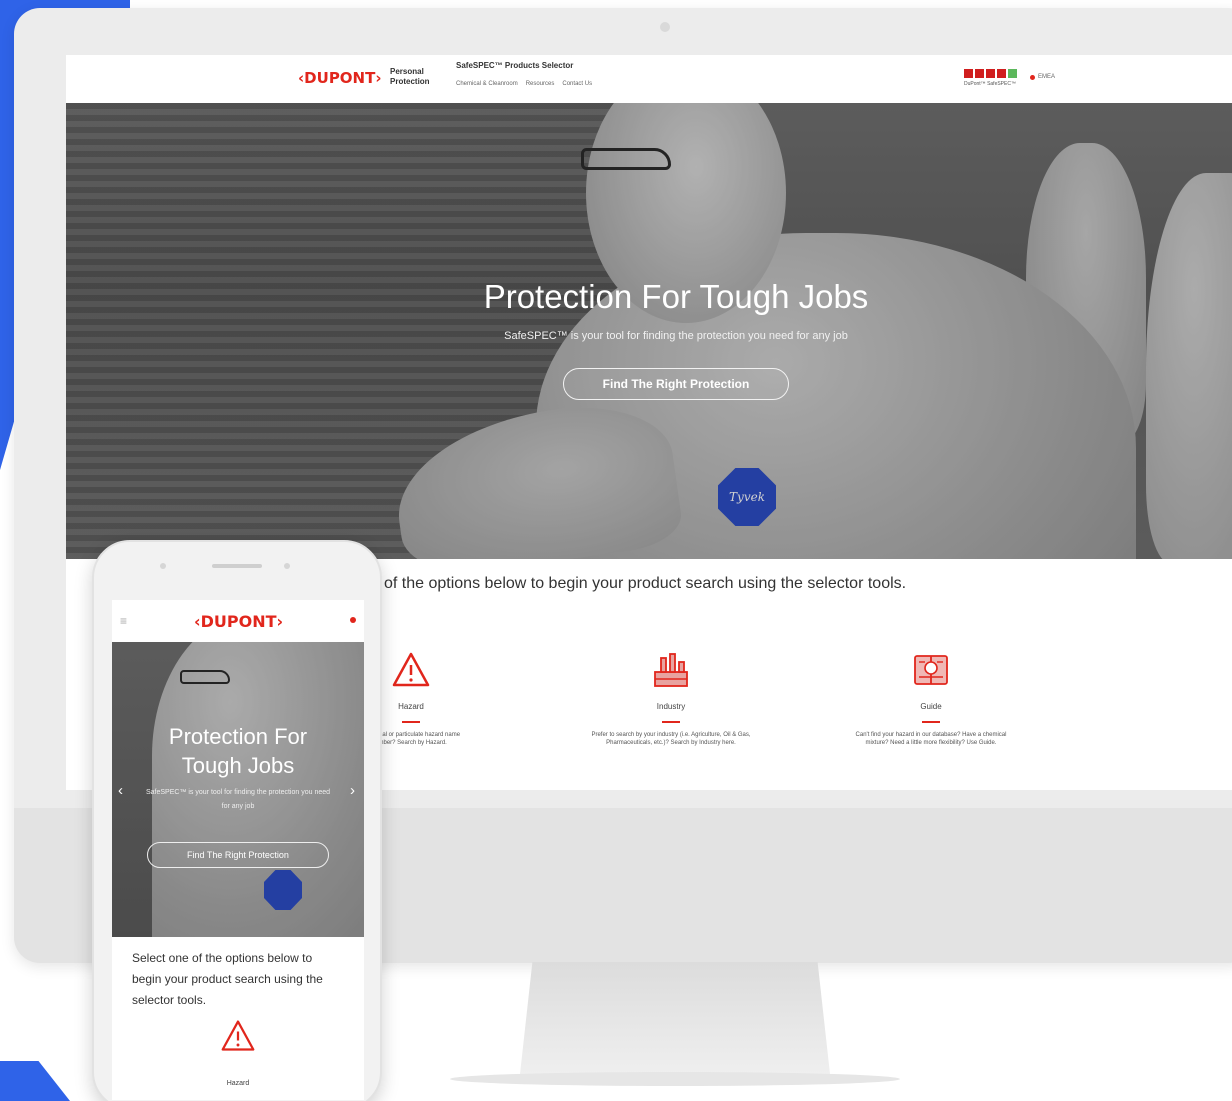  What do you see at coordinates (352, 790) in the screenshot?
I see `carousel-next-icon: ›` at bounding box center [352, 790].